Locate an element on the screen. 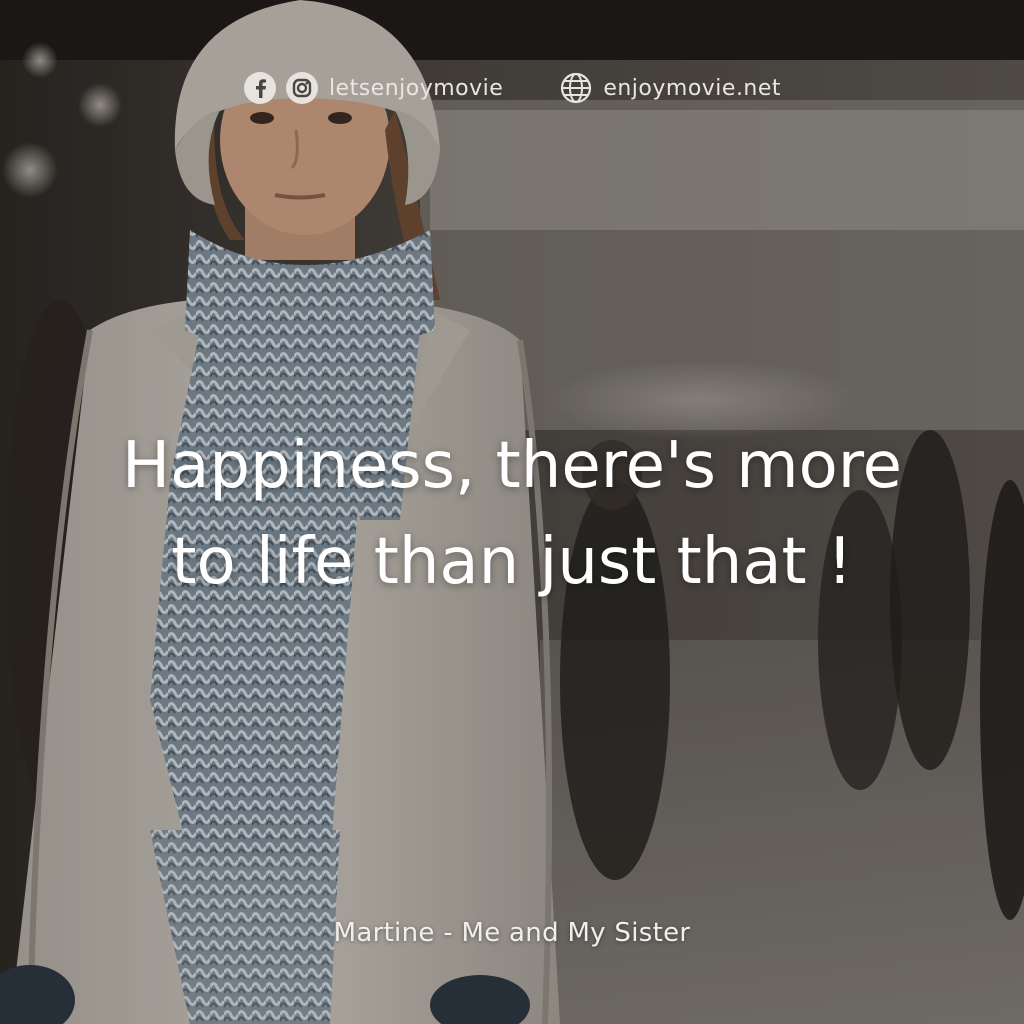 The image size is (1024, 1024). globe-icon is located at coordinates (576, 88).